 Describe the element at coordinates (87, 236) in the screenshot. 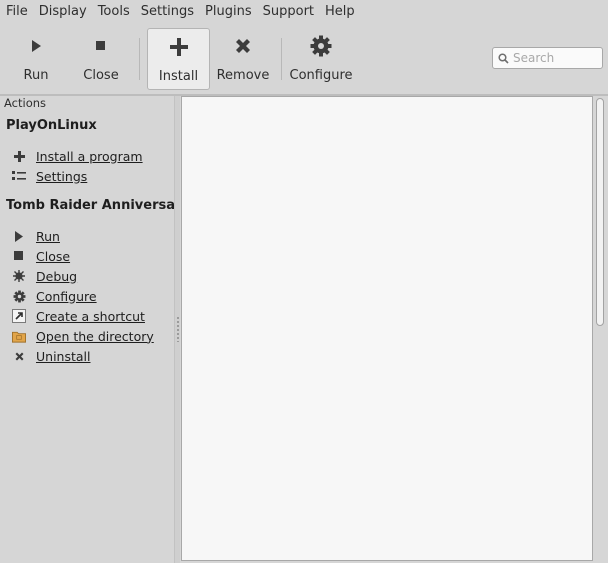

I see `action-run: Run` at that location.